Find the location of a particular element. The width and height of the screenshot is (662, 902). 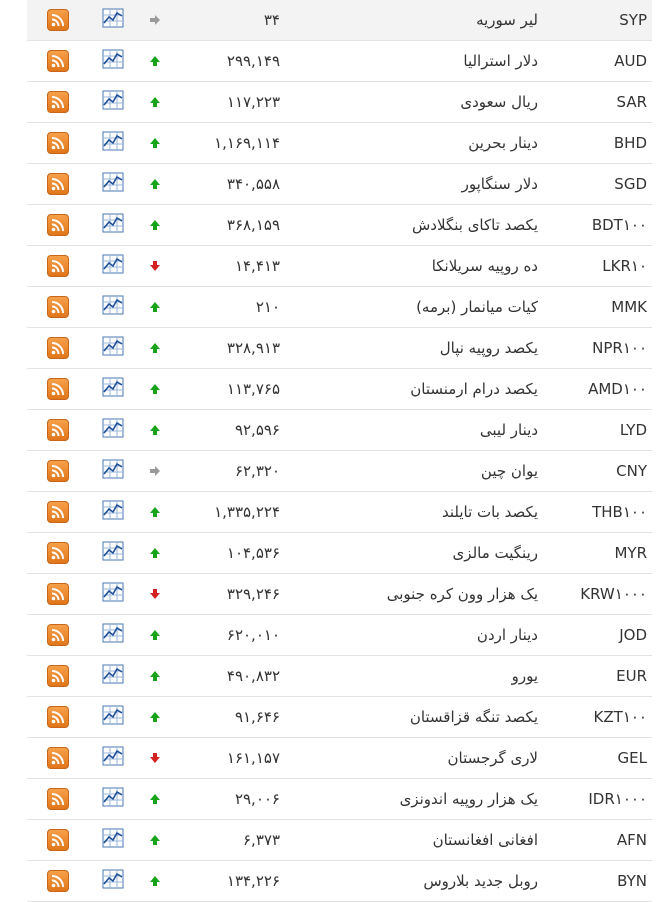

table-row: ۱۰۴,۵۳۶ رینگیت مالزی MYR is located at coordinates (339, 553).